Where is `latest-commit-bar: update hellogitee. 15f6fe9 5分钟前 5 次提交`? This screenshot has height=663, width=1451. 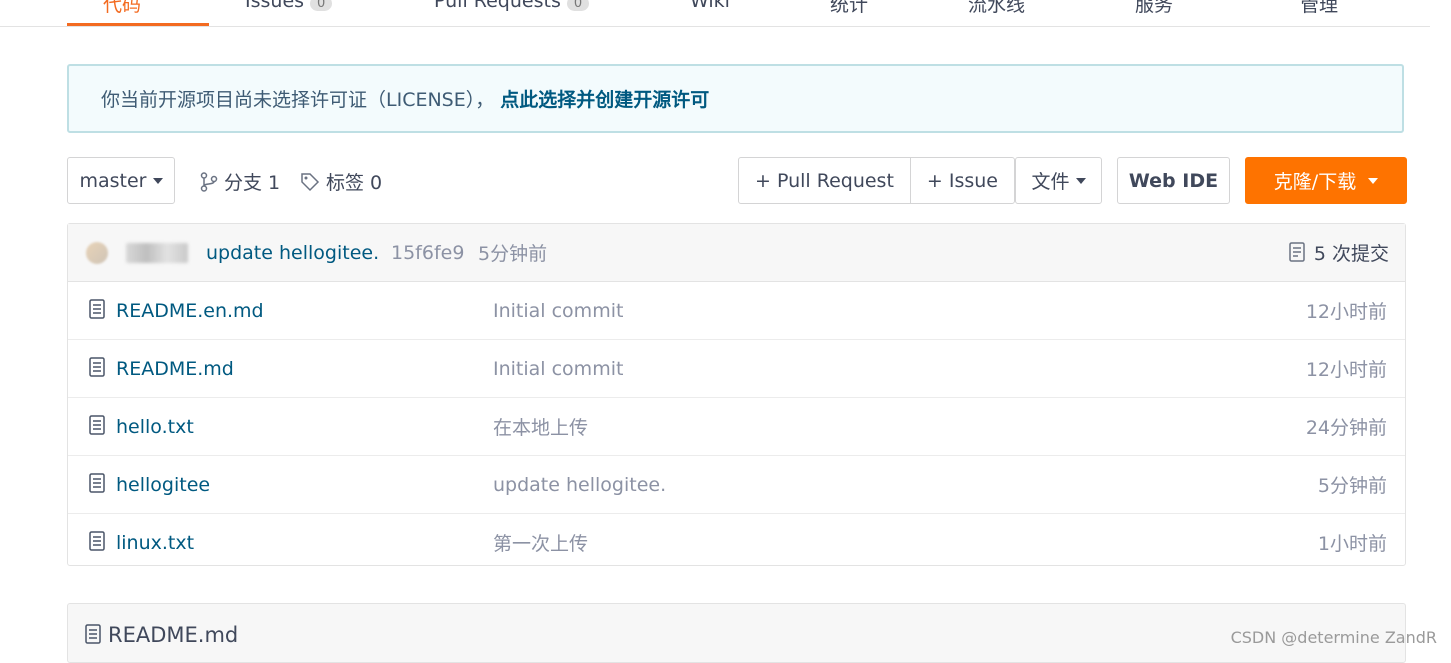 latest-commit-bar: update hellogitee. 15f6fe9 5分钟前 5 次提交 is located at coordinates (736, 253).